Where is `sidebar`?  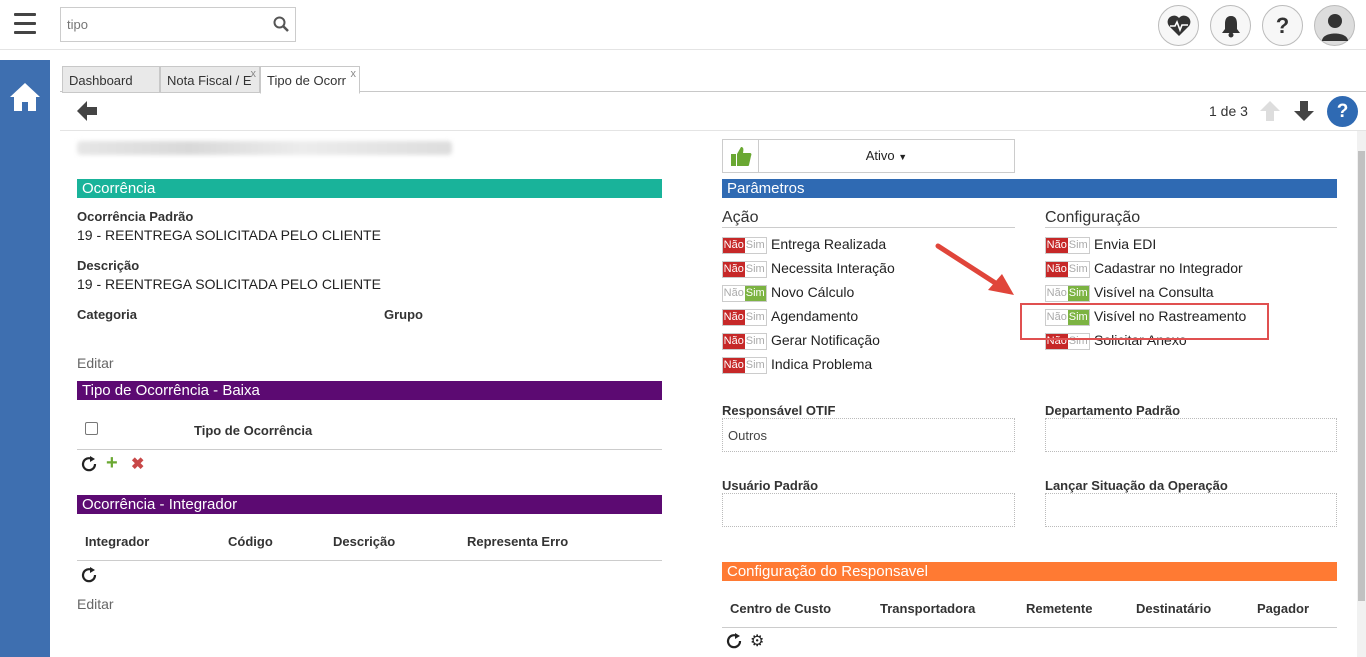 sidebar is located at coordinates (25, 358).